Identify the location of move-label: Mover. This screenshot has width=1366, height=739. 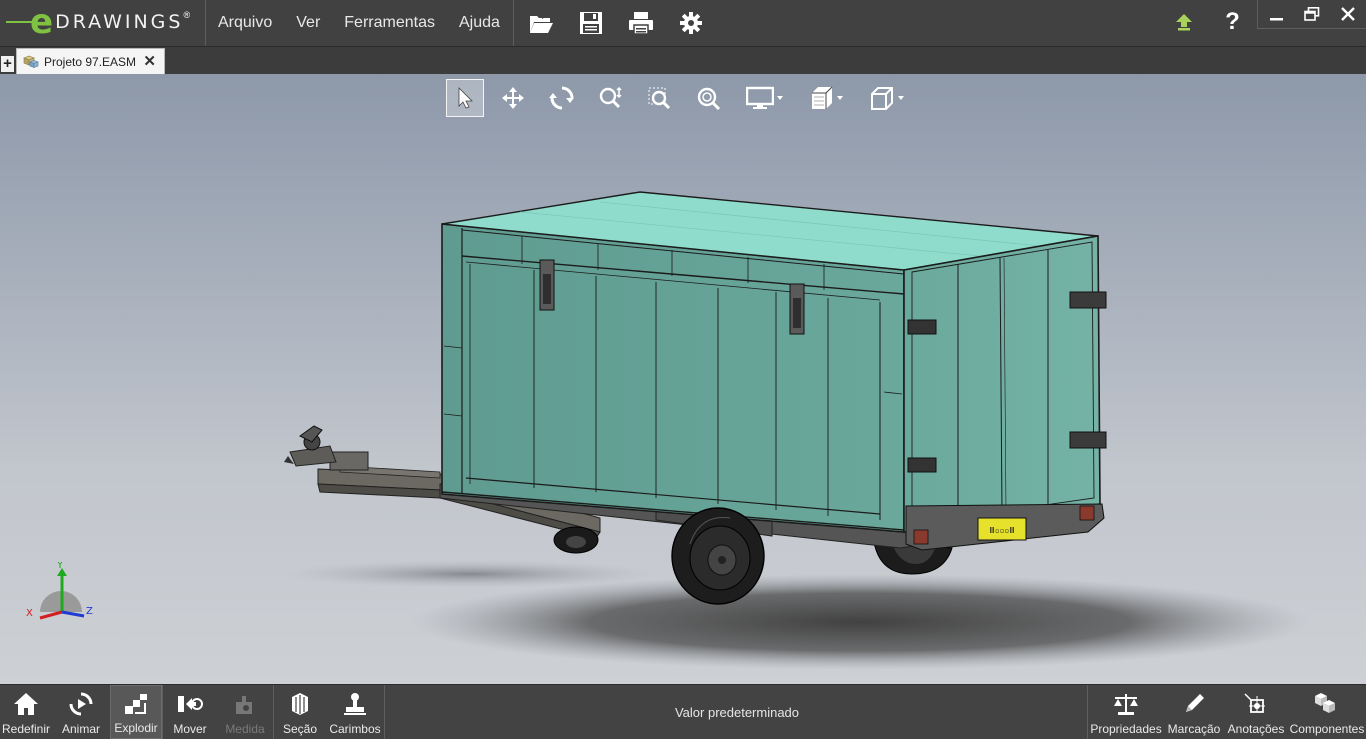
(190, 729).